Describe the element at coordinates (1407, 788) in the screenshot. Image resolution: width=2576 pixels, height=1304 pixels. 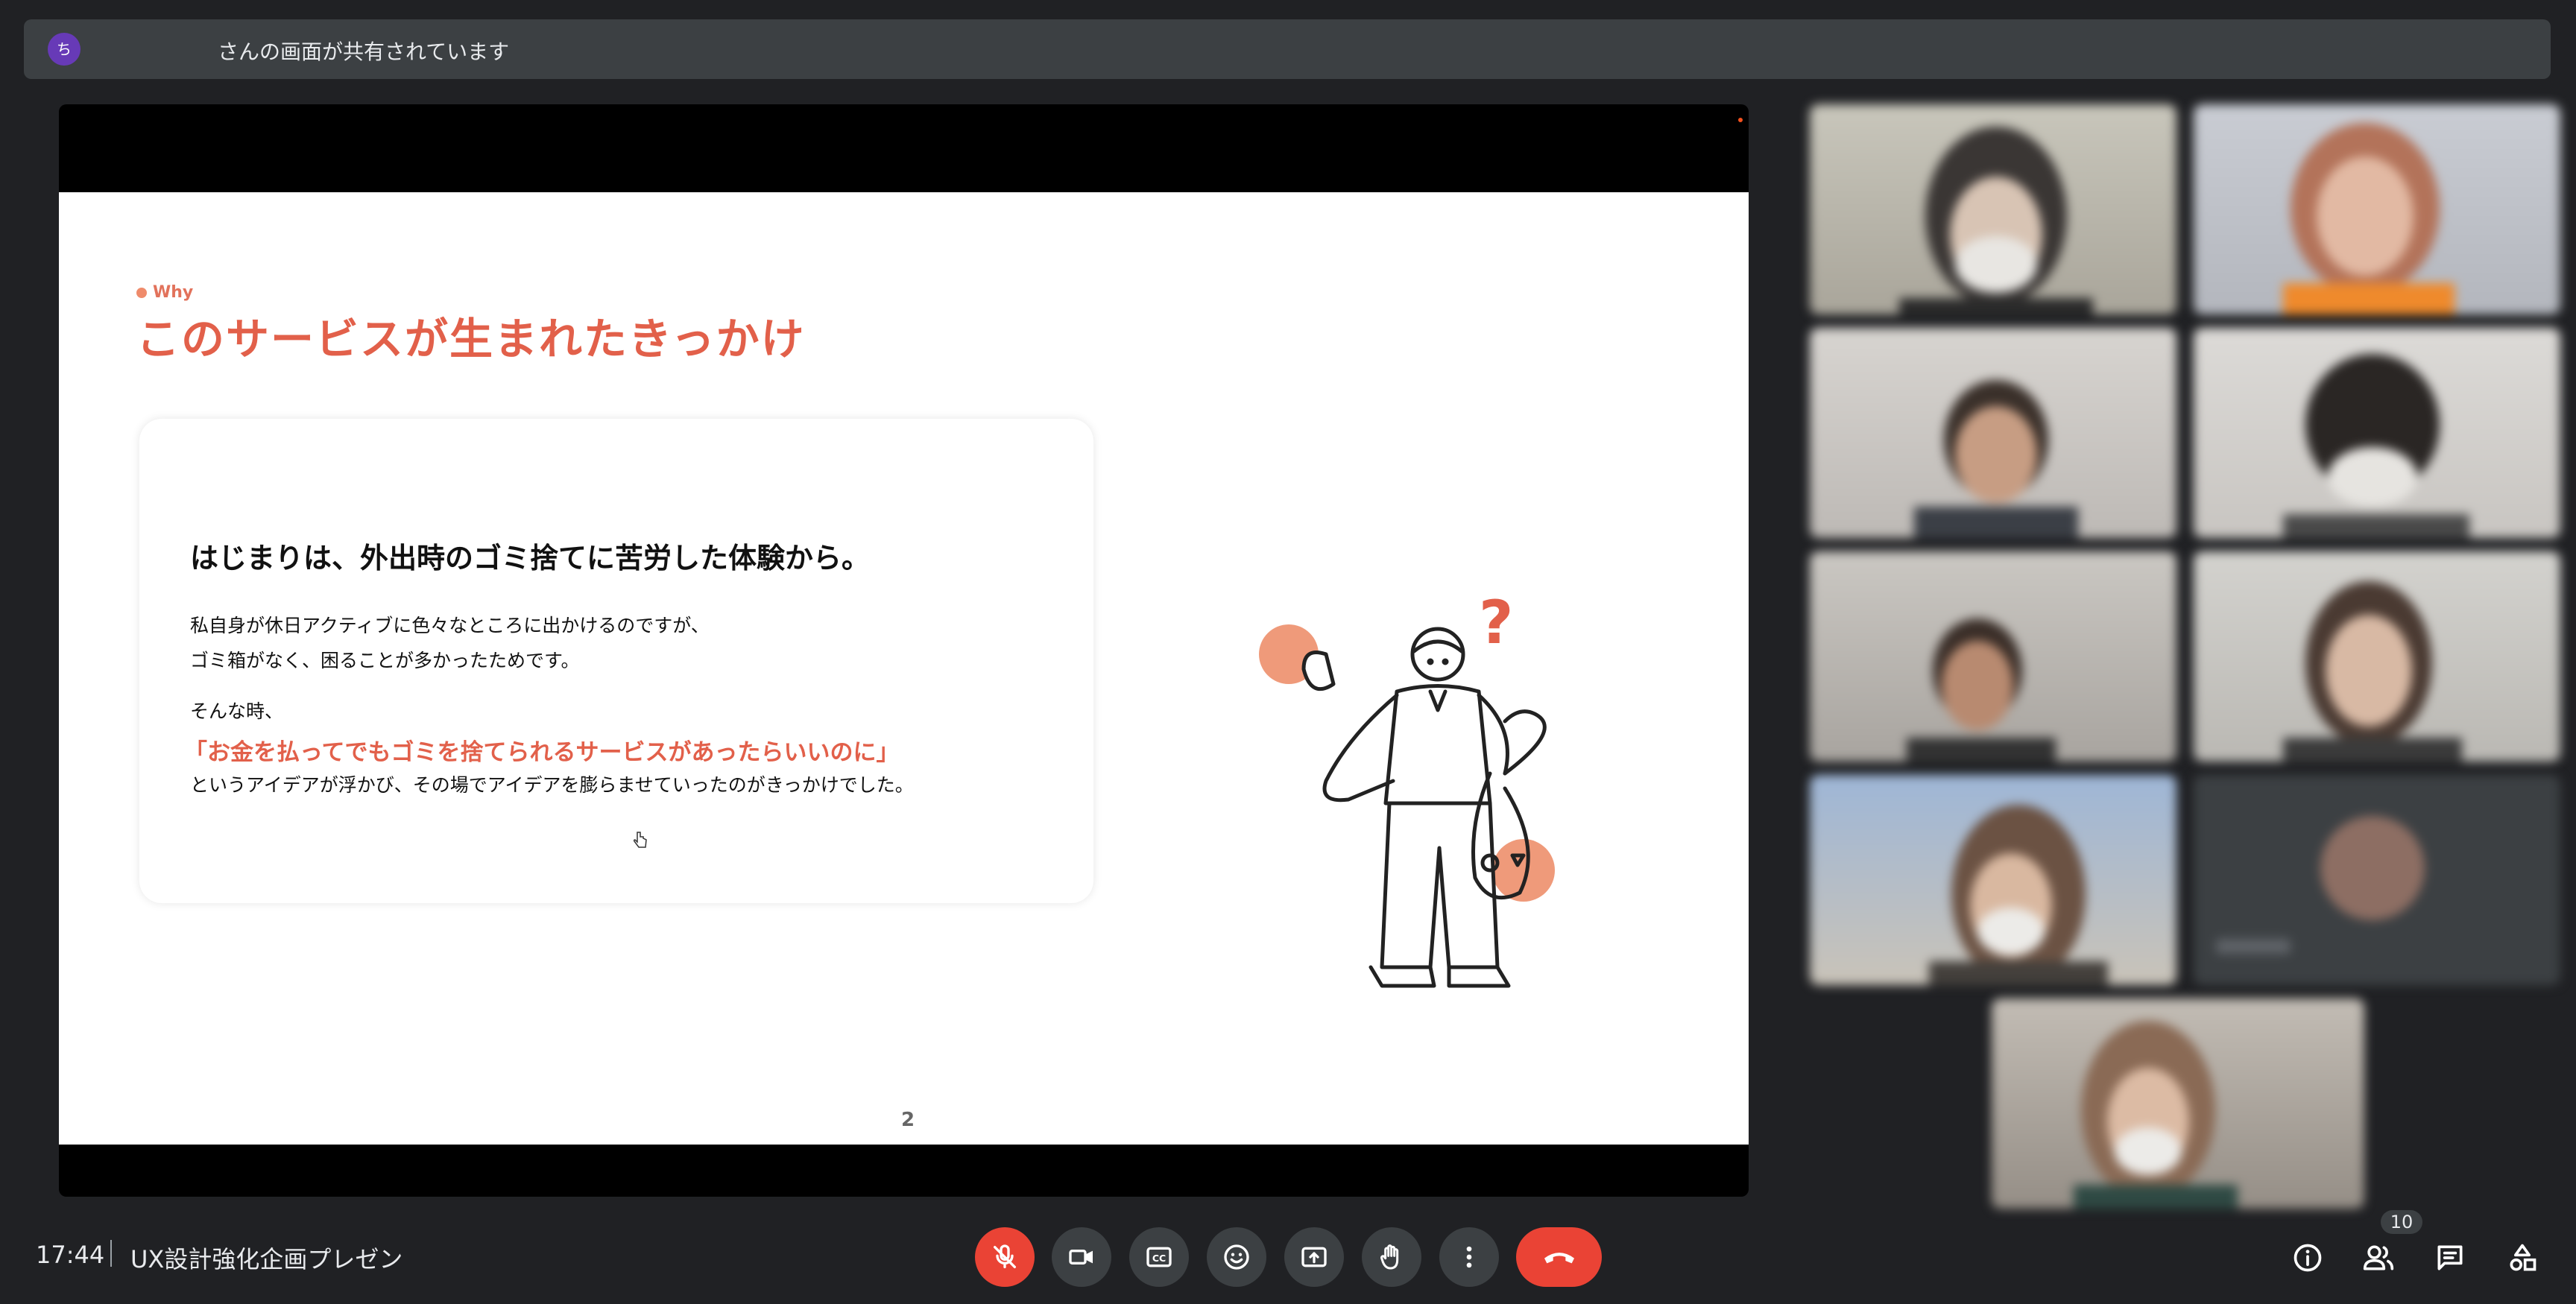
I see `confused-person-illustration: ?` at that location.